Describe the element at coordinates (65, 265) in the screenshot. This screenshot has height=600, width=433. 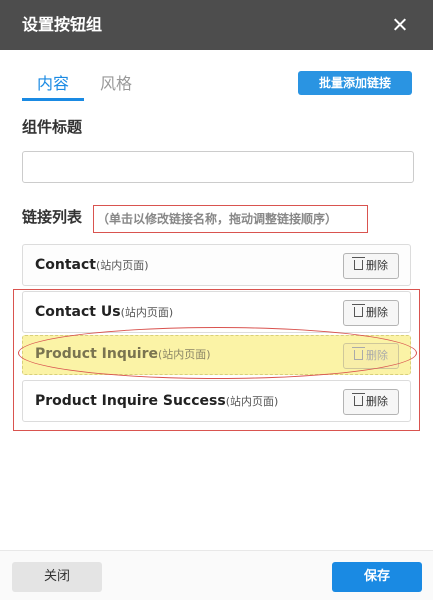
I see `link-name-text: Contact` at that location.